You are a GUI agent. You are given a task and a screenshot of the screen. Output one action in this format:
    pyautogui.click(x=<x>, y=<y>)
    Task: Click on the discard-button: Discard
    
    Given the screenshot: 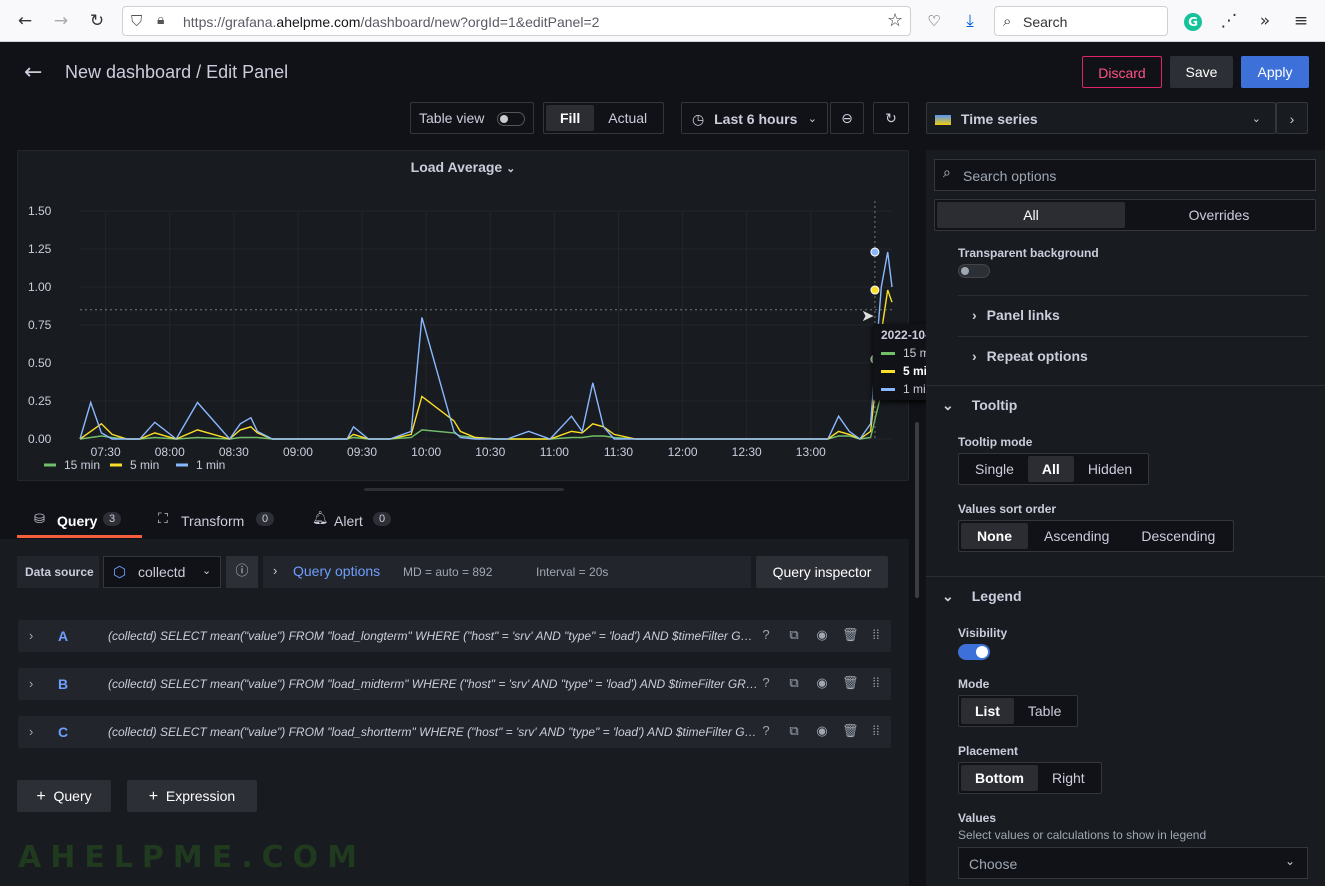 What is the action you would take?
    pyautogui.click(x=1122, y=72)
    